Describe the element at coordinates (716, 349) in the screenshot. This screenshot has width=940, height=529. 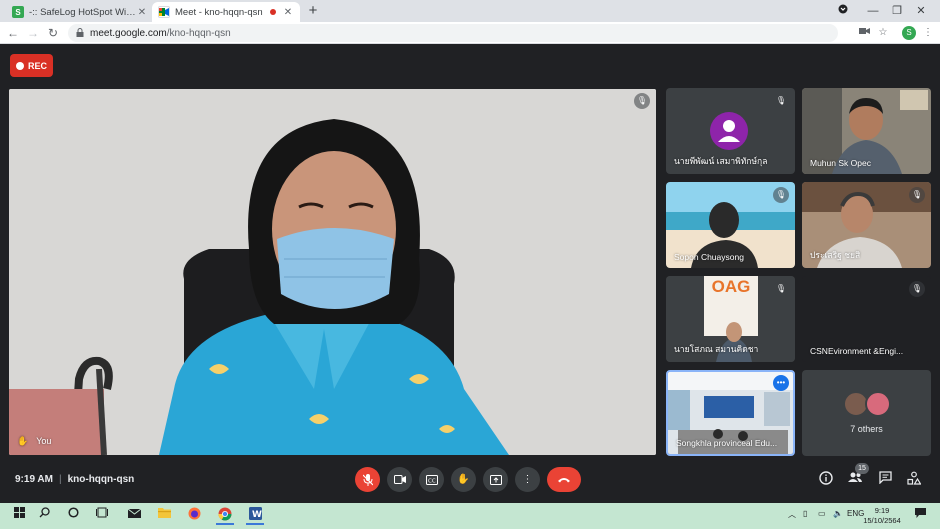
I see `participant-name: นายโสภณ สมานคิดชา` at that location.